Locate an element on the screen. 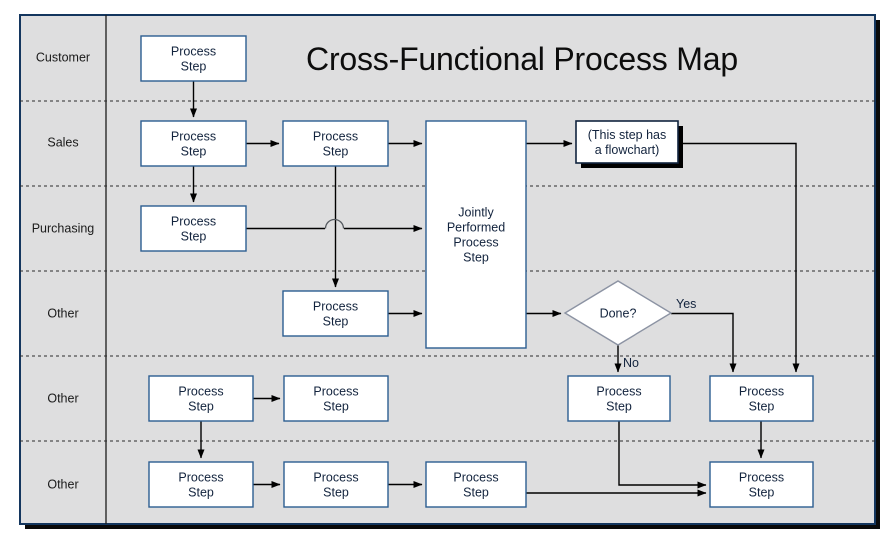 This screenshot has width=896, height=540. node-n11: ProcessStep is located at coordinates (619, 398).